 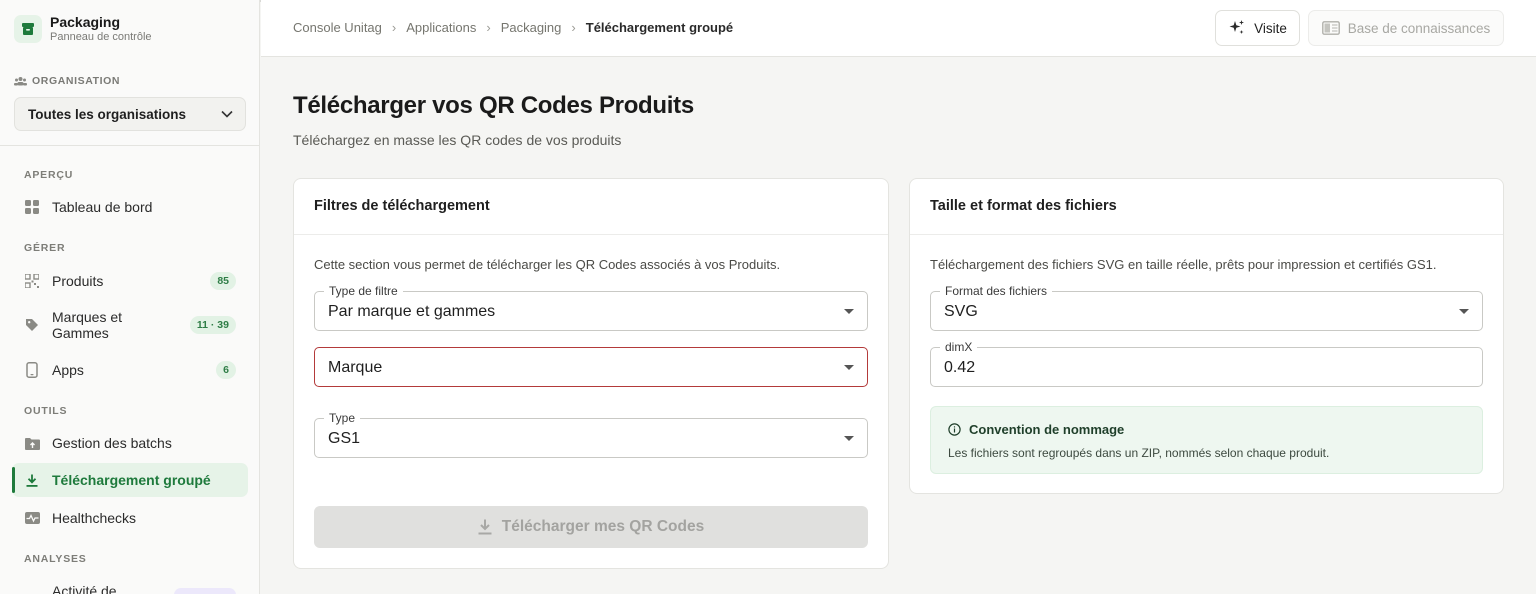 What do you see at coordinates (363, 291) in the screenshot?
I see `filter-type-label: Type de filtre` at bounding box center [363, 291].